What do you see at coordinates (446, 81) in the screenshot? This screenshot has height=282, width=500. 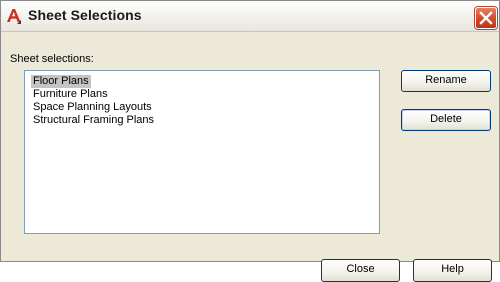 I see `rename-button: Rename` at bounding box center [446, 81].